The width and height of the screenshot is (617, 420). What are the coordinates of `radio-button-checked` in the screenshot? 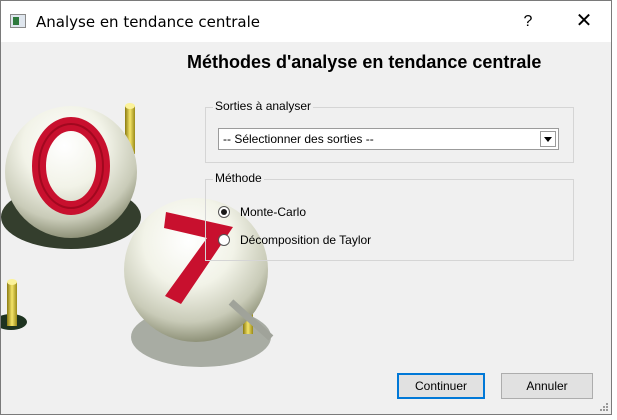 It's located at (224, 212).